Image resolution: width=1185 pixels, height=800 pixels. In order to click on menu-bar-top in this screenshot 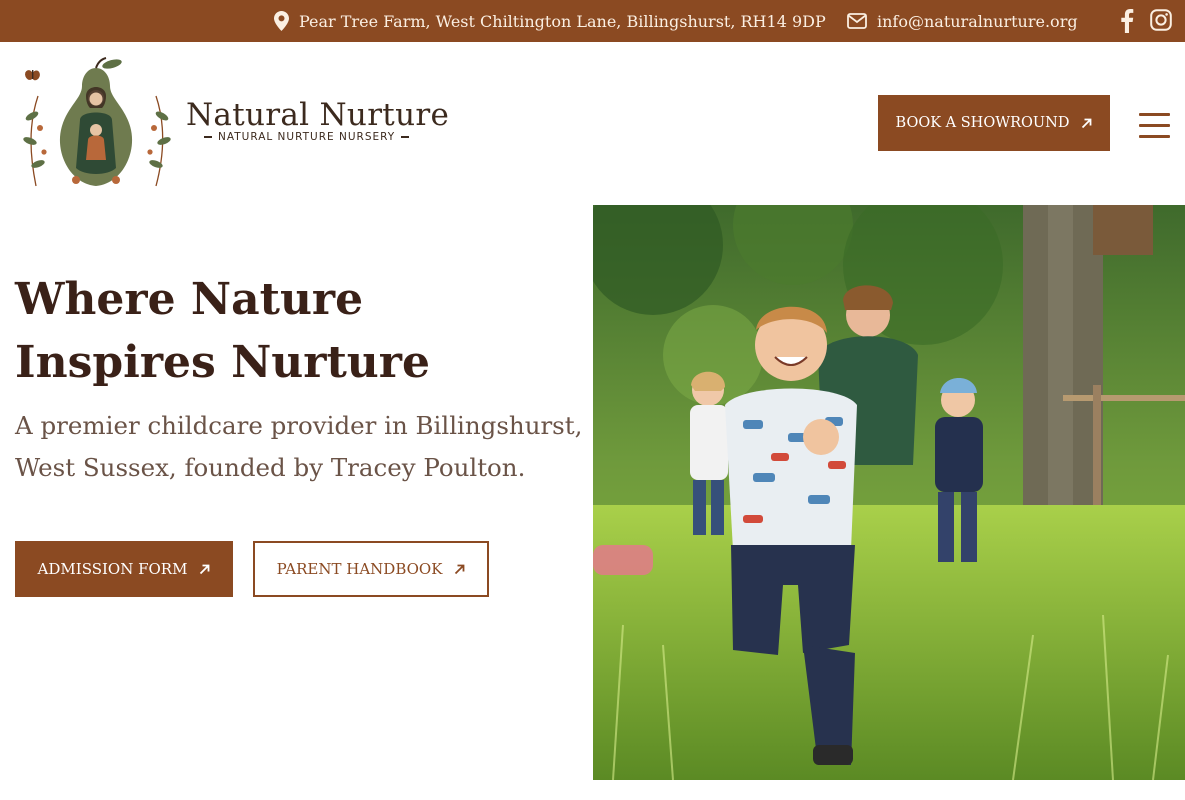, I will do `click(1154, 114)`.